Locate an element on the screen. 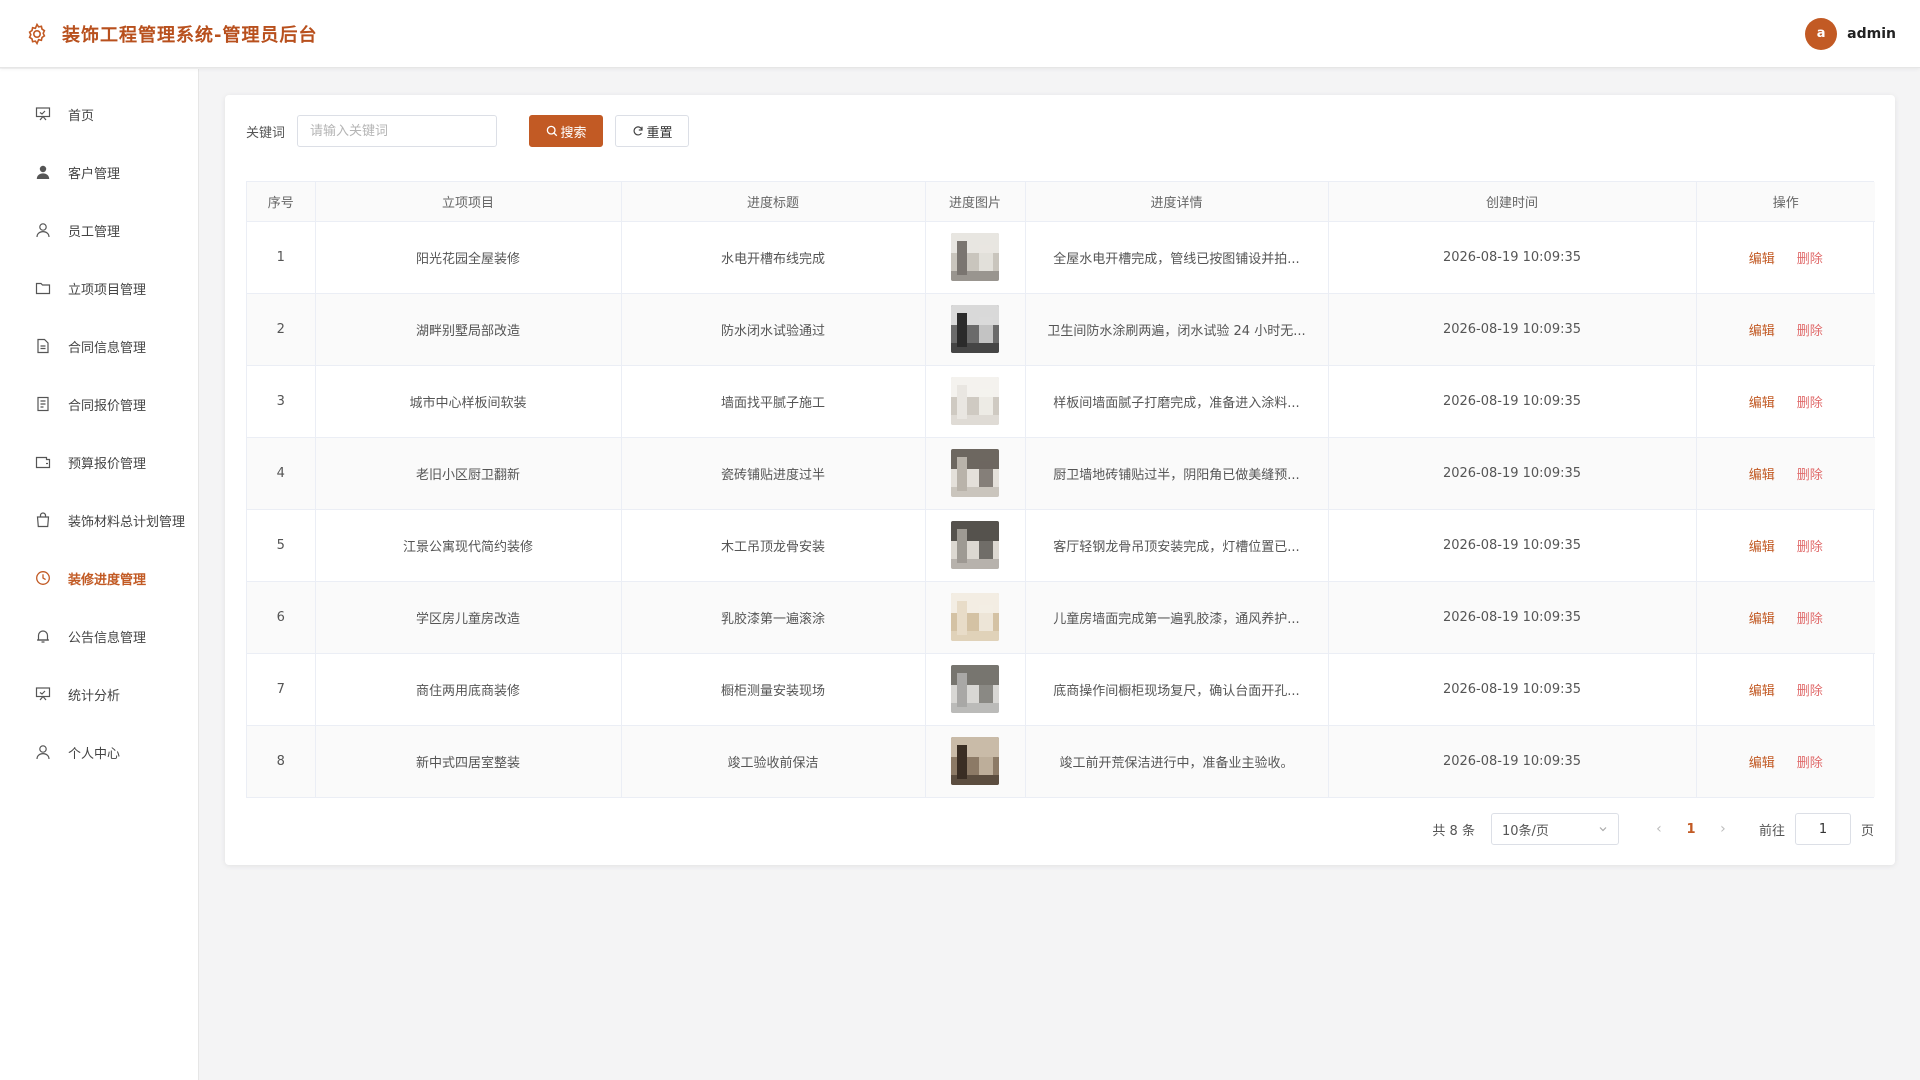  cell-index: 3 is located at coordinates (281, 401).